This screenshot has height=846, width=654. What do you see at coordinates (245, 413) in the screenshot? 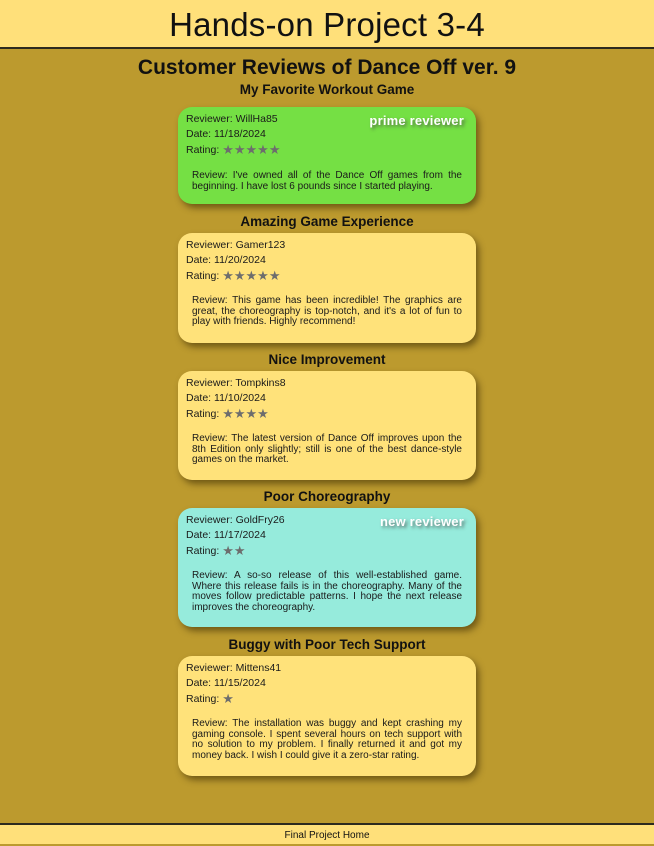
I see `star-rating-icon: ★★★★` at bounding box center [245, 413].